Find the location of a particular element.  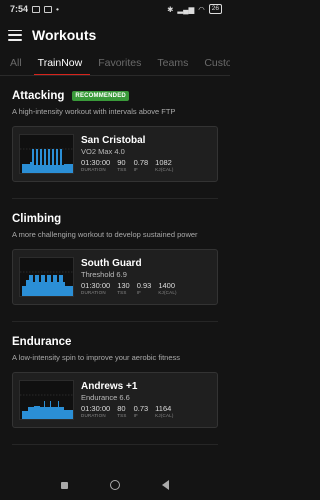

workout-subtitle: Endurance 6.6 is located at coordinates (105, 397).